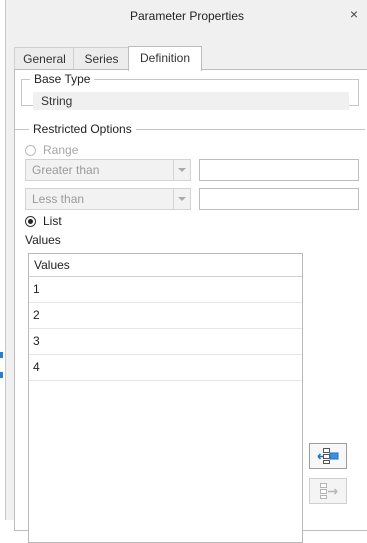 This screenshot has width=367, height=543. I want to click on values-column-header: Values, so click(165, 265).